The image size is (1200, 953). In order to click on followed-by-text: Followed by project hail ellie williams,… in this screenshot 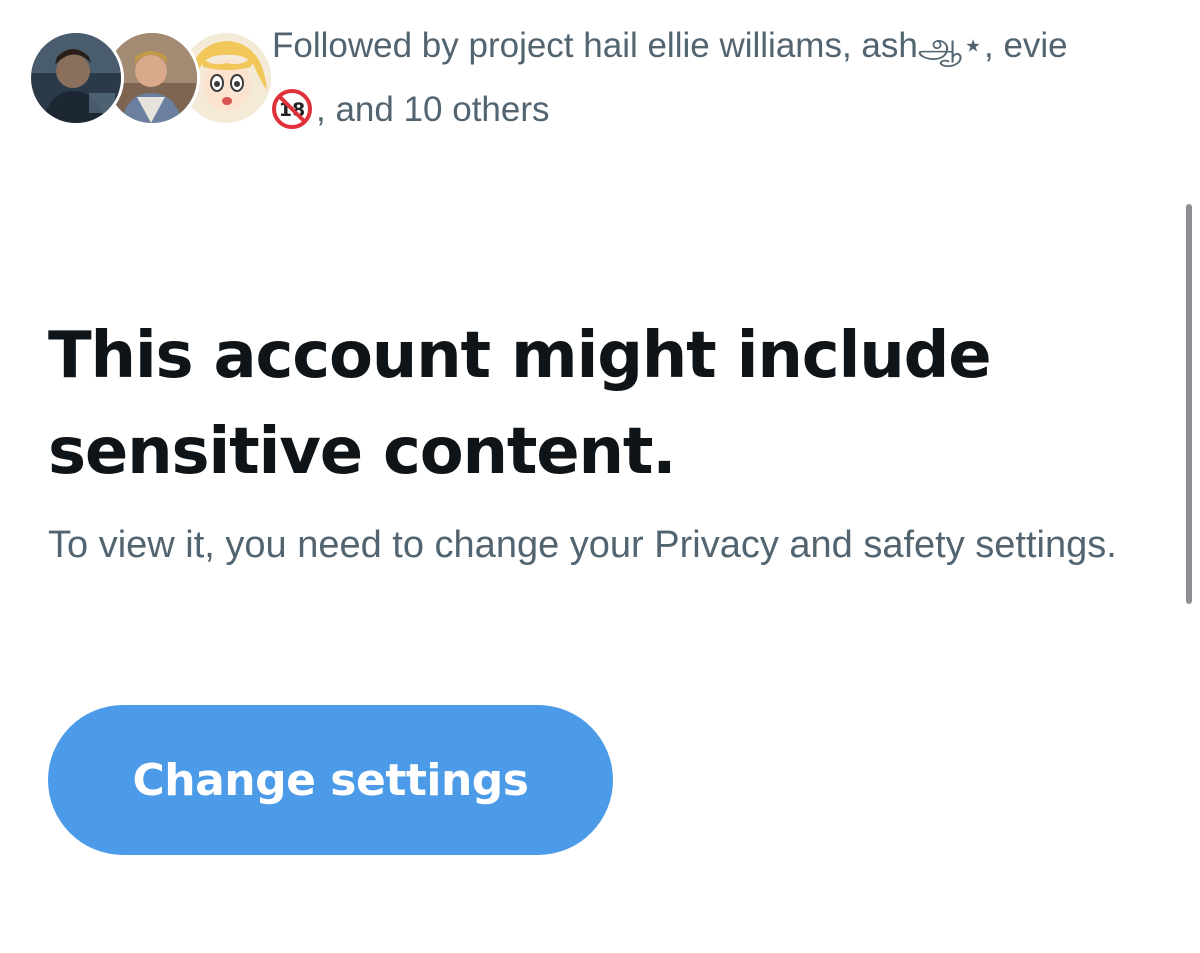, I will do `click(722, 78)`.